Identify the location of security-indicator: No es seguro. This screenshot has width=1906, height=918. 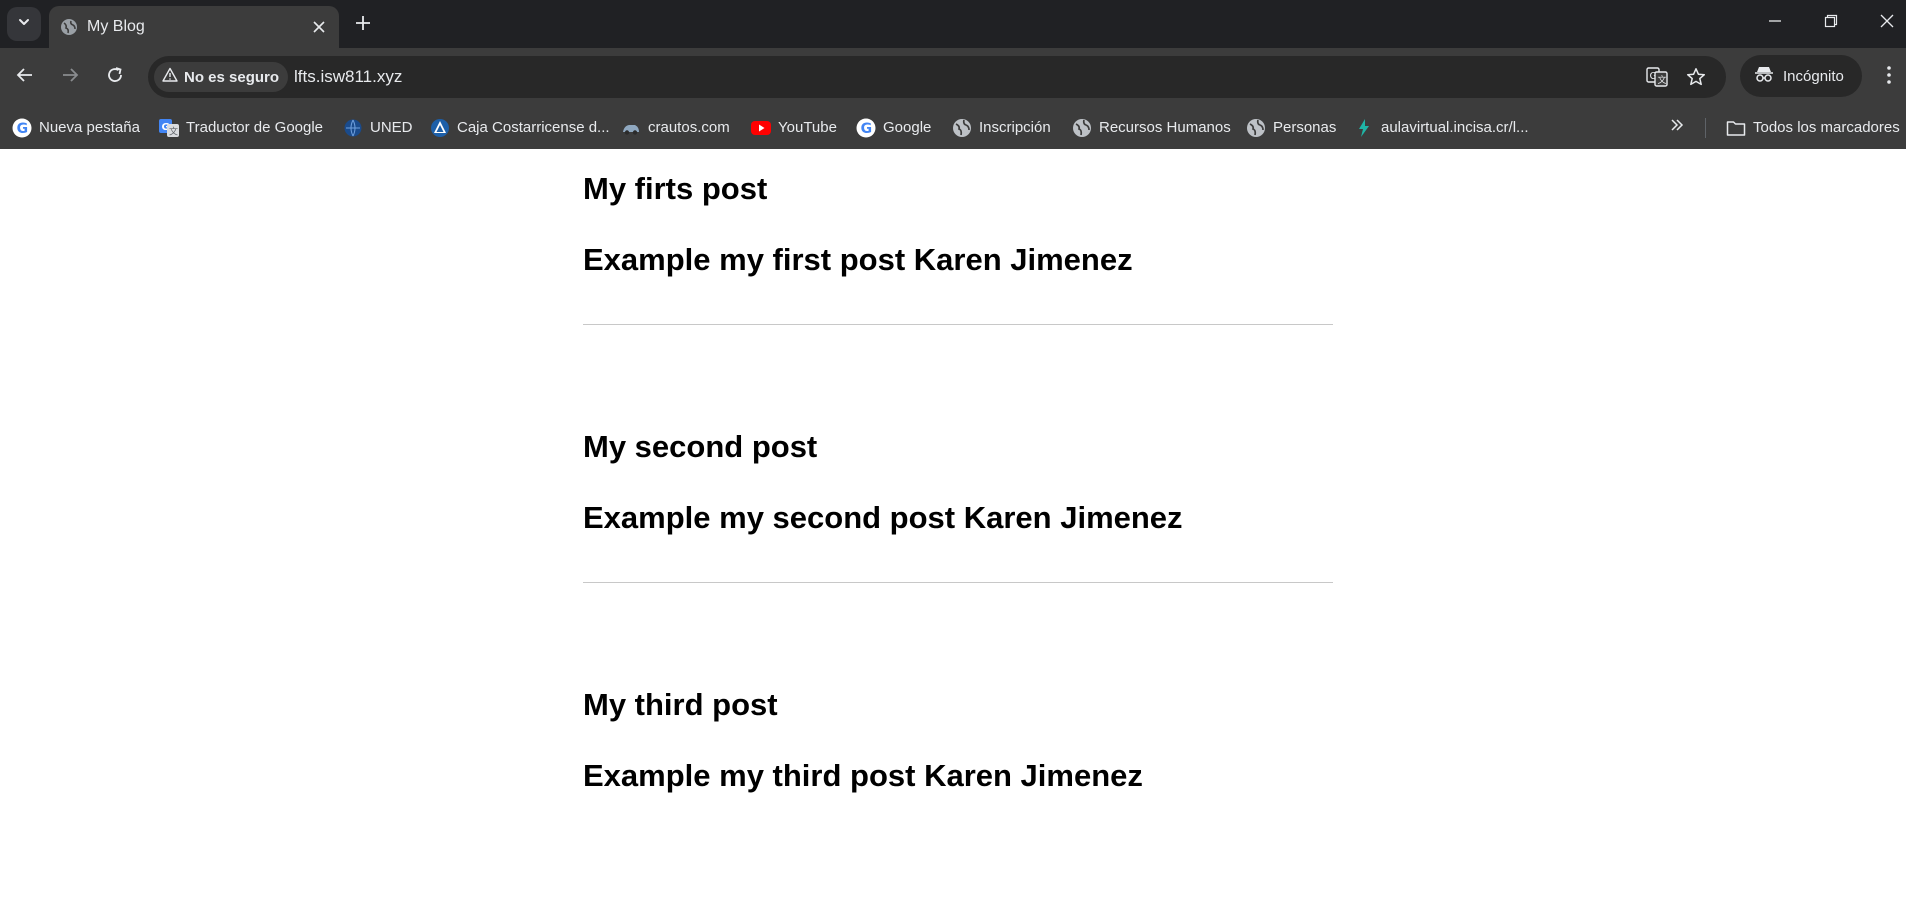
(221, 77).